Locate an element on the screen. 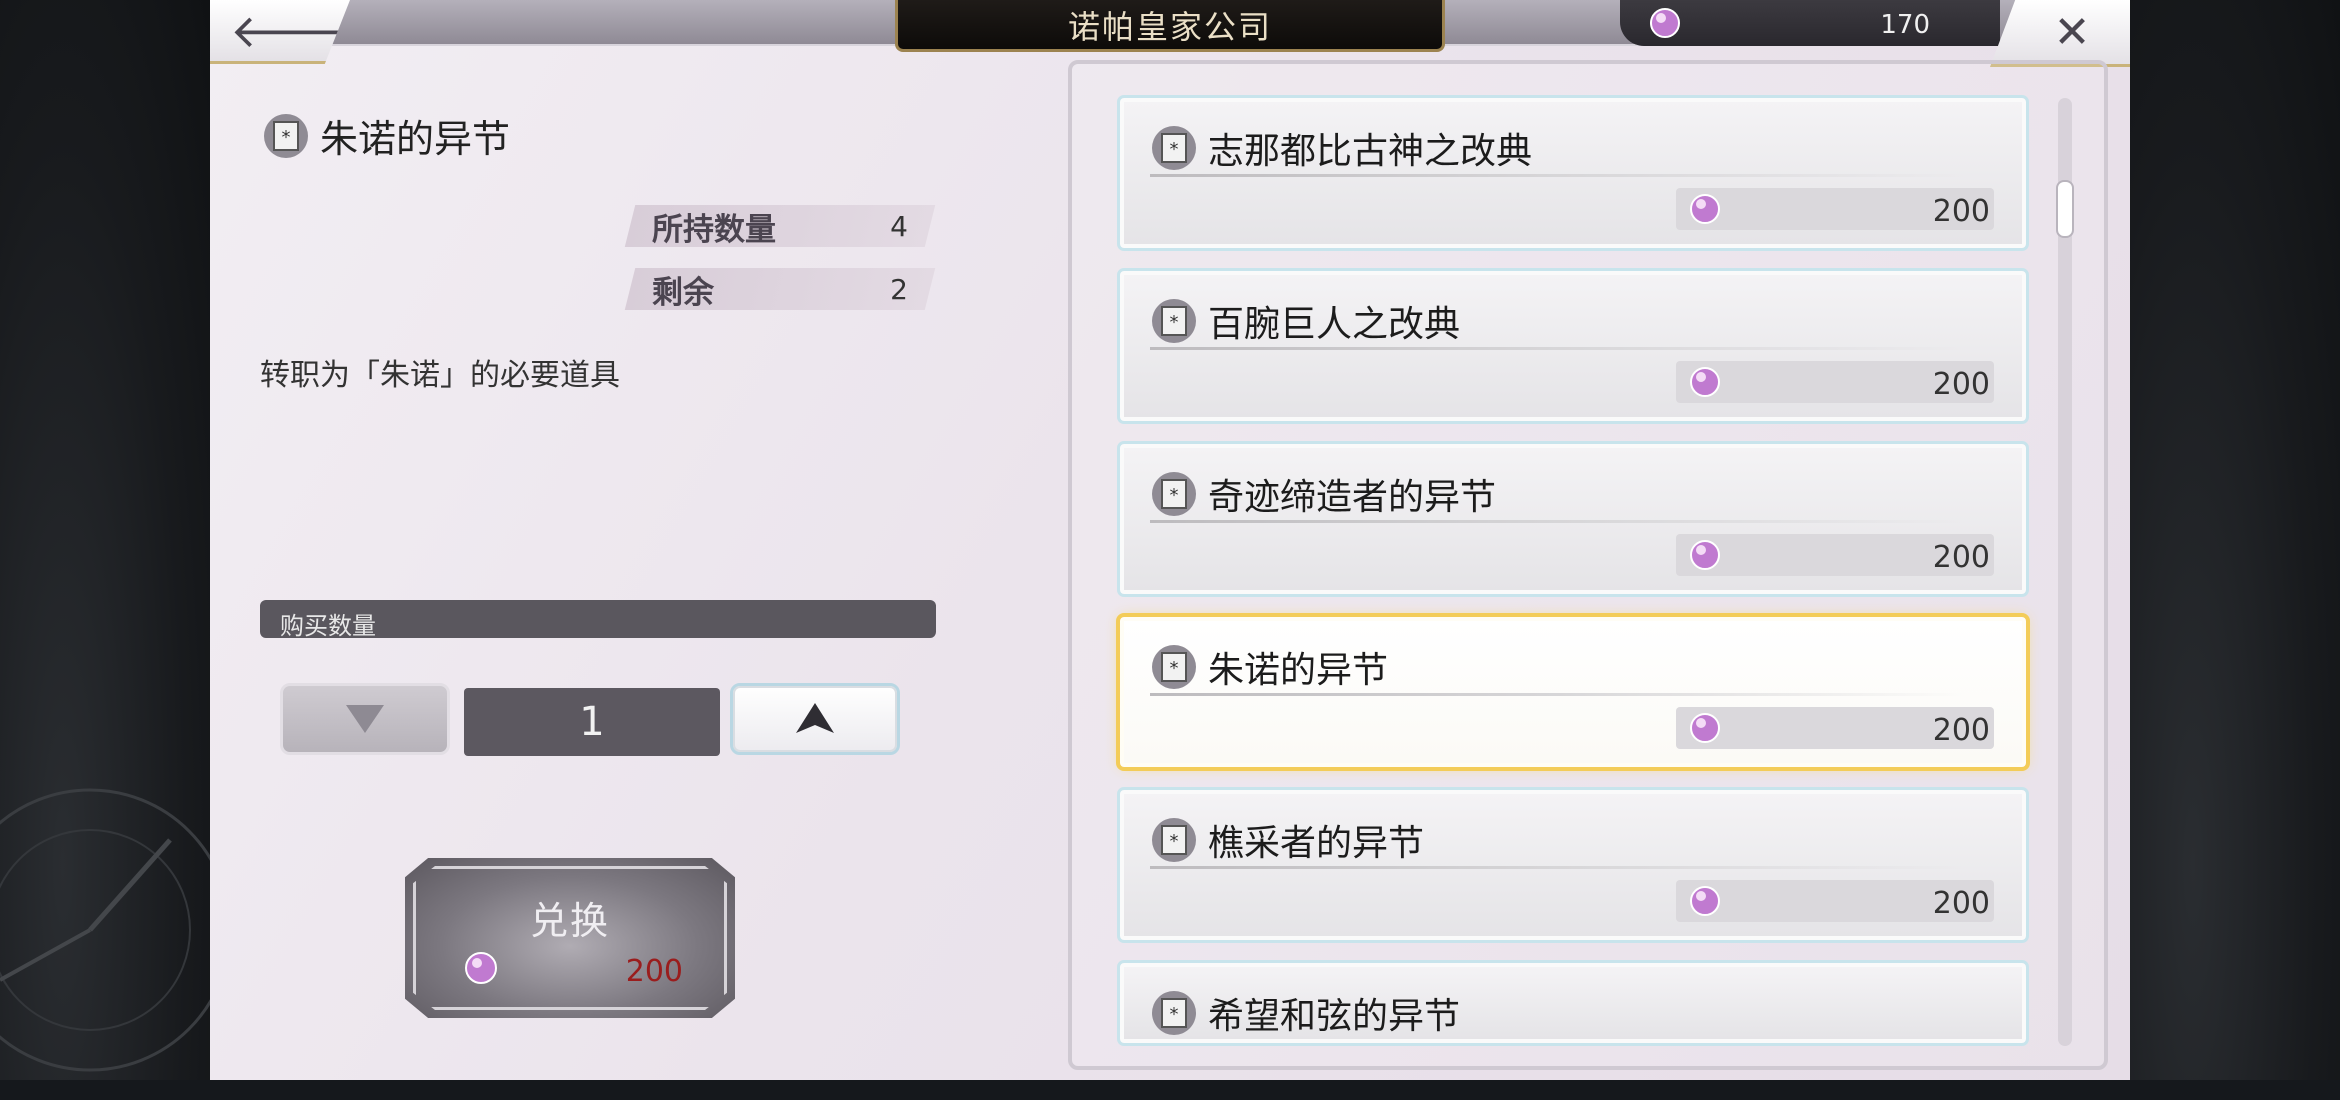 Image resolution: width=2340 pixels, height=1100 pixels. quantity-label: 购买数量 is located at coordinates (328, 626).